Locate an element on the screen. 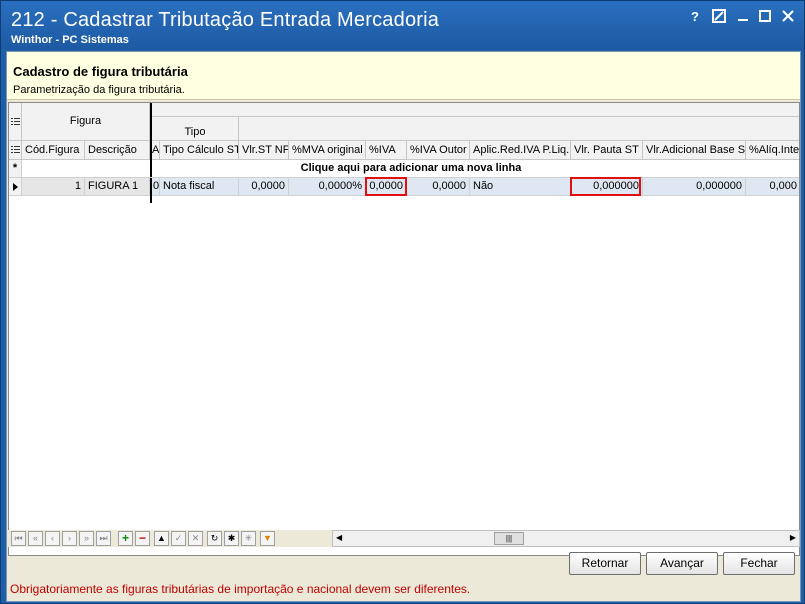 This screenshot has height=604, width=805. minimize-icon is located at coordinates (743, 17).